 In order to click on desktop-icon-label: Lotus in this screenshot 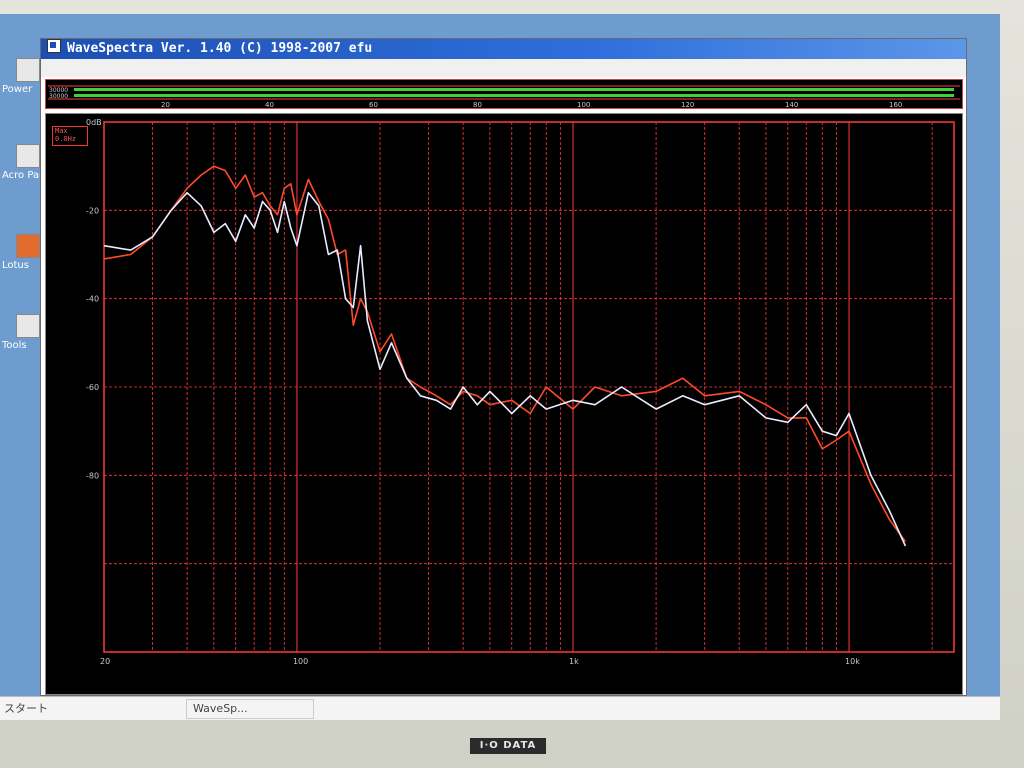, I will do `click(15, 265)`.